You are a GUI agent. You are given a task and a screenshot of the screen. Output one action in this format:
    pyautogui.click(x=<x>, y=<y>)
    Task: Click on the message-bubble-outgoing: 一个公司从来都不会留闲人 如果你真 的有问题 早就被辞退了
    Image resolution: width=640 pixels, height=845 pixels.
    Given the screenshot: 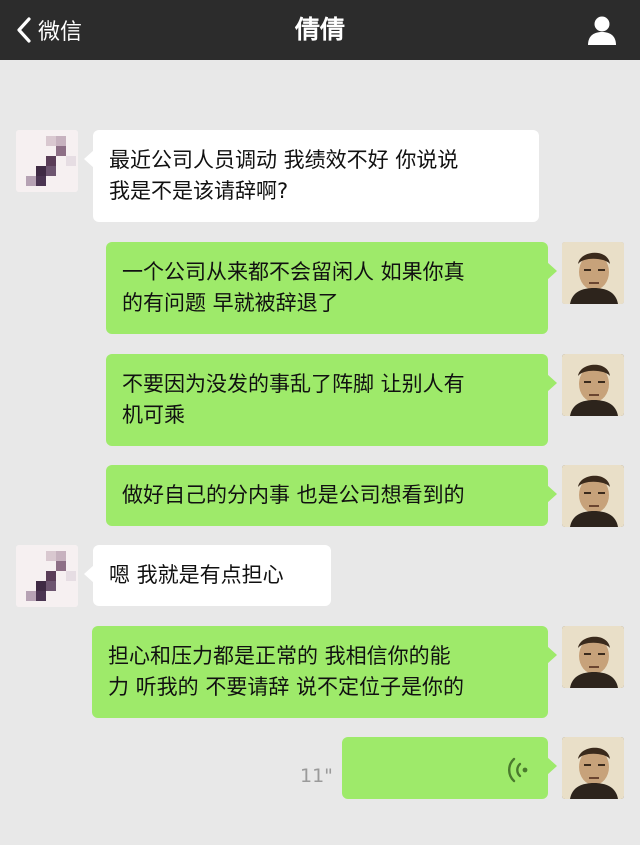 What is the action you would take?
    pyautogui.click(x=331, y=288)
    